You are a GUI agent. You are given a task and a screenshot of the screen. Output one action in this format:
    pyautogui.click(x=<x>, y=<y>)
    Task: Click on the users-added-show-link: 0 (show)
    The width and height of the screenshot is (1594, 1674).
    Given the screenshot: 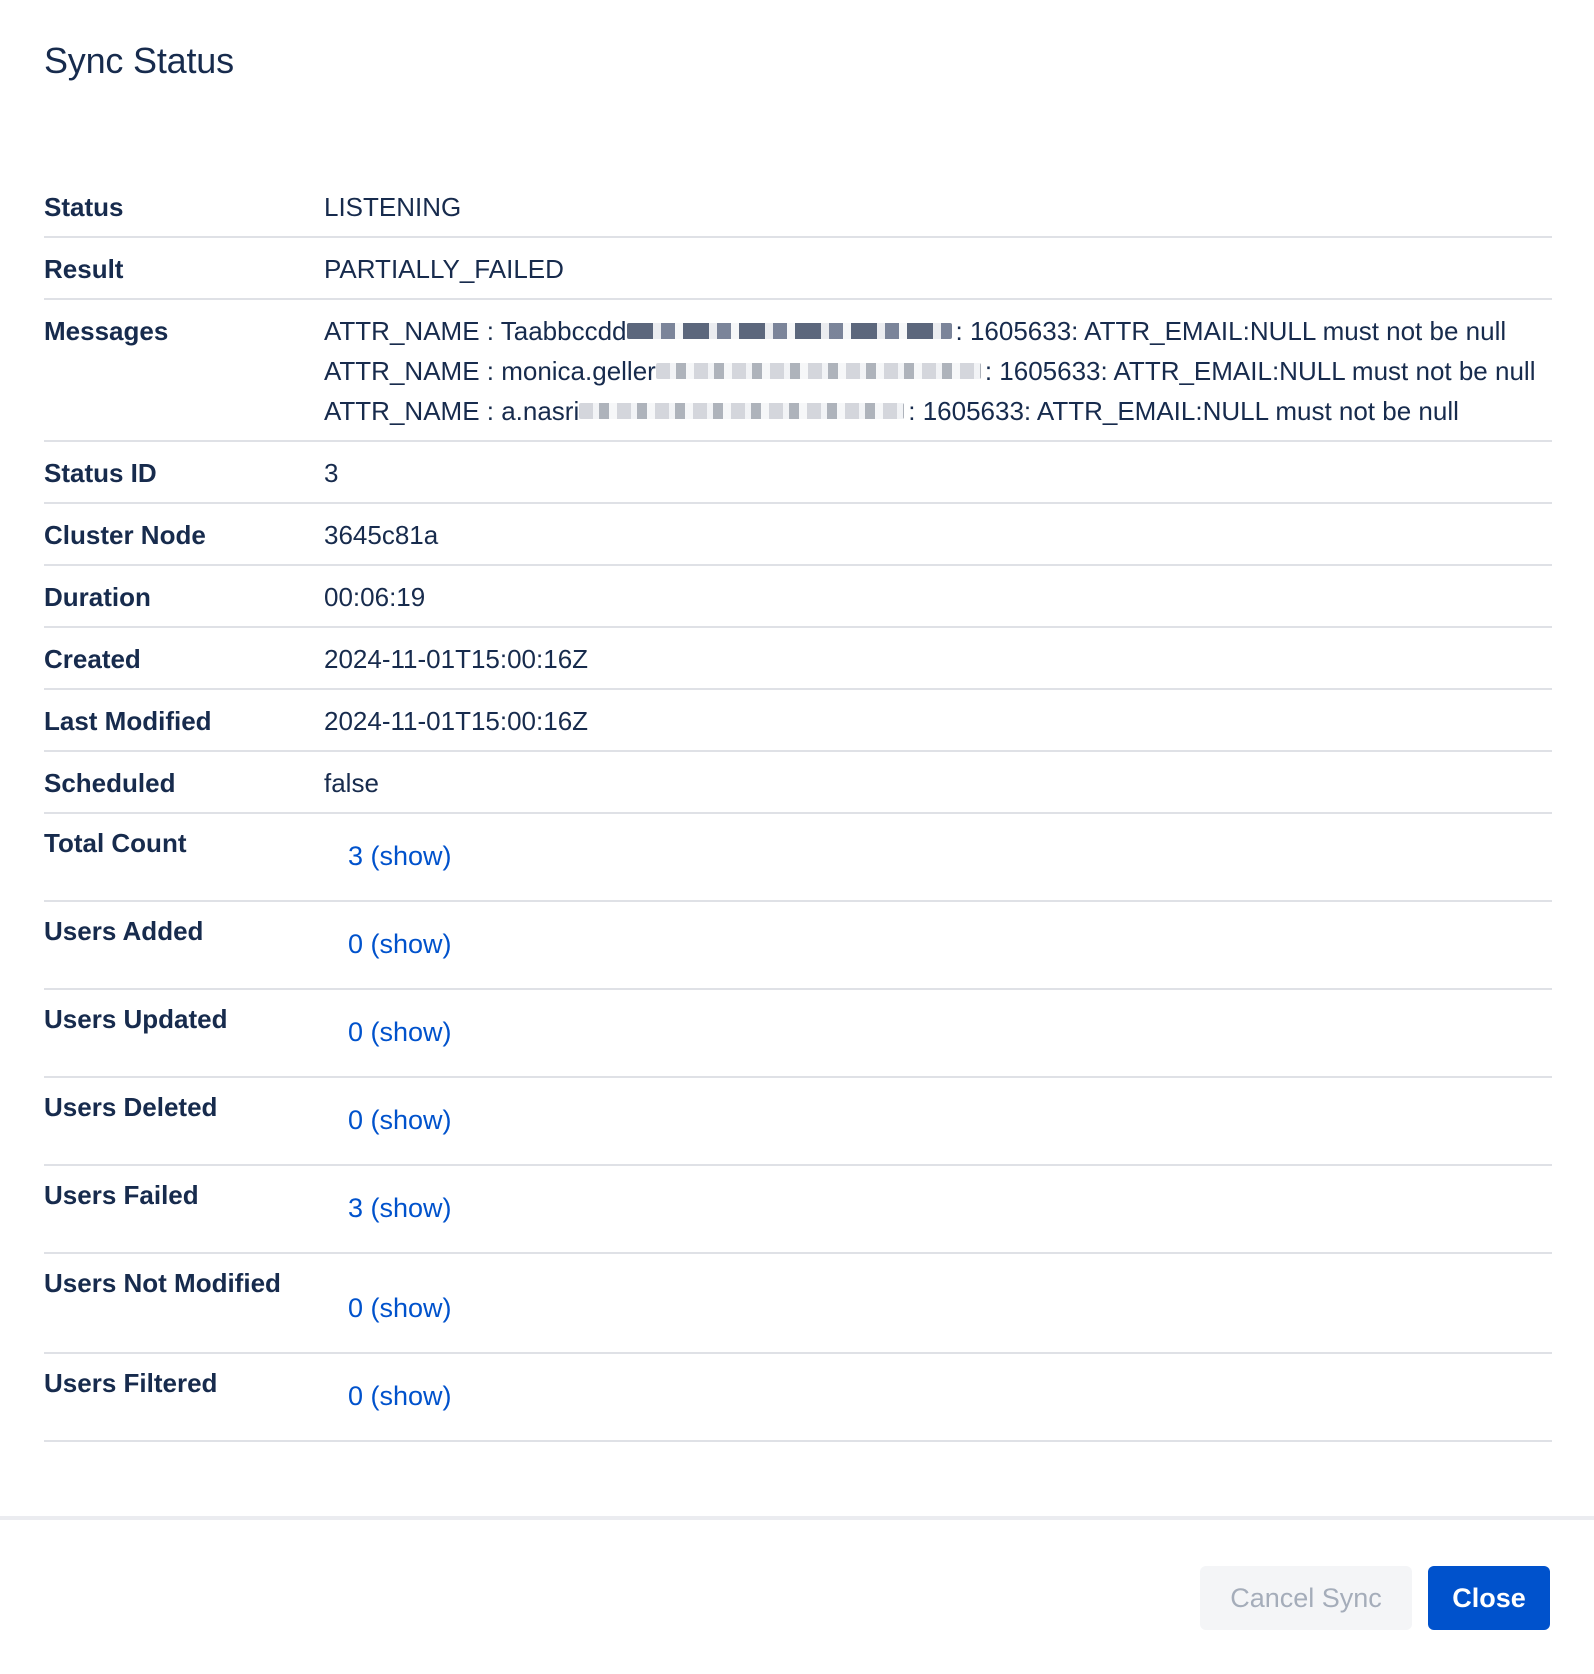 What is the action you would take?
    pyautogui.click(x=400, y=944)
    